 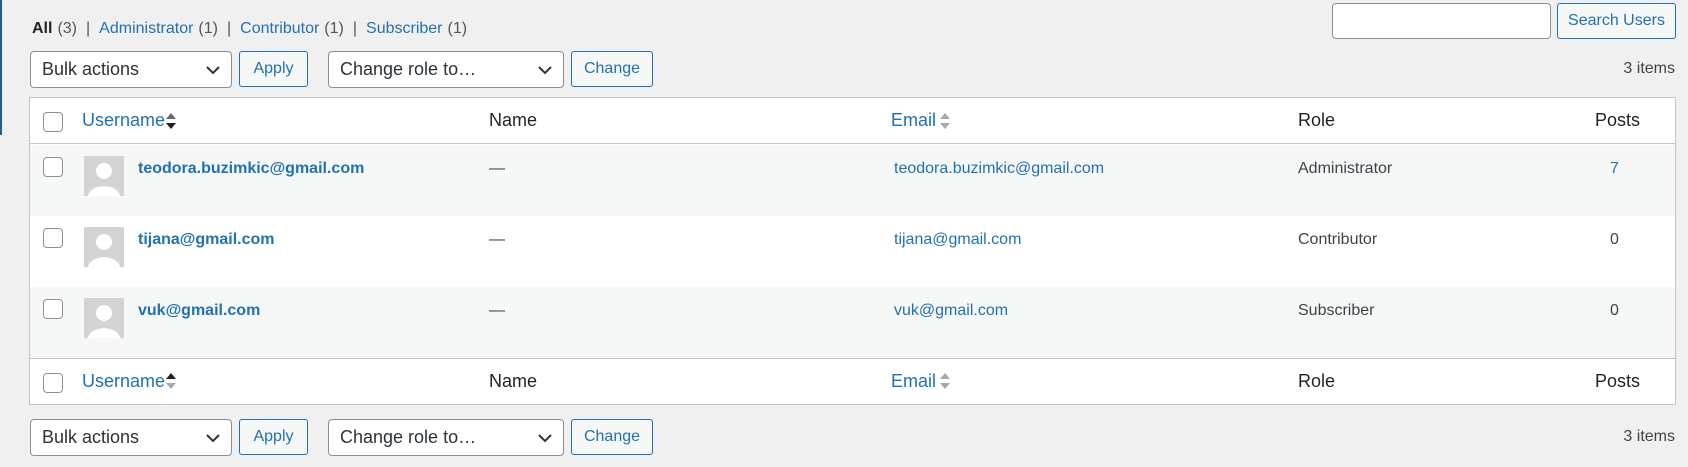 What do you see at coordinates (334, 28) in the screenshot?
I see `filter-contributor-count: (1)` at bounding box center [334, 28].